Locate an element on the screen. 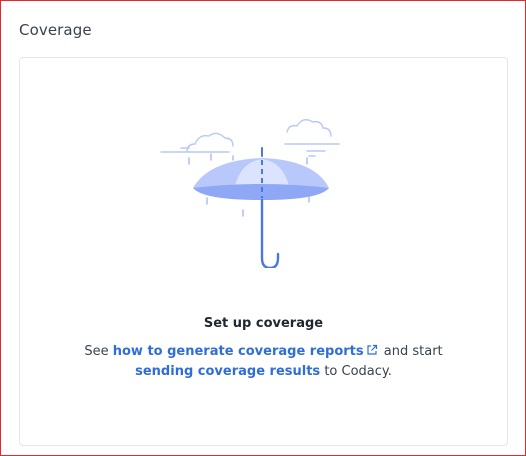  desc-to-codacy-text: to Codacy. is located at coordinates (358, 371).